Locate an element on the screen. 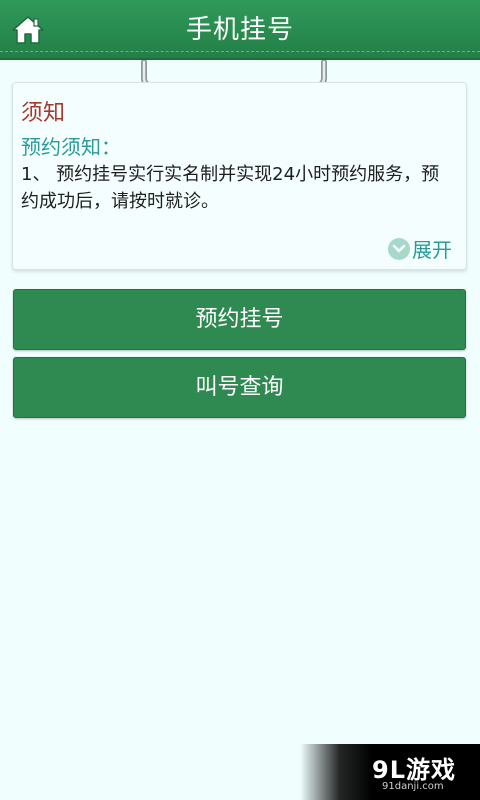 This screenshot has width=480, height=800. expand-button: 展开 is located at coordinates (420, 248).